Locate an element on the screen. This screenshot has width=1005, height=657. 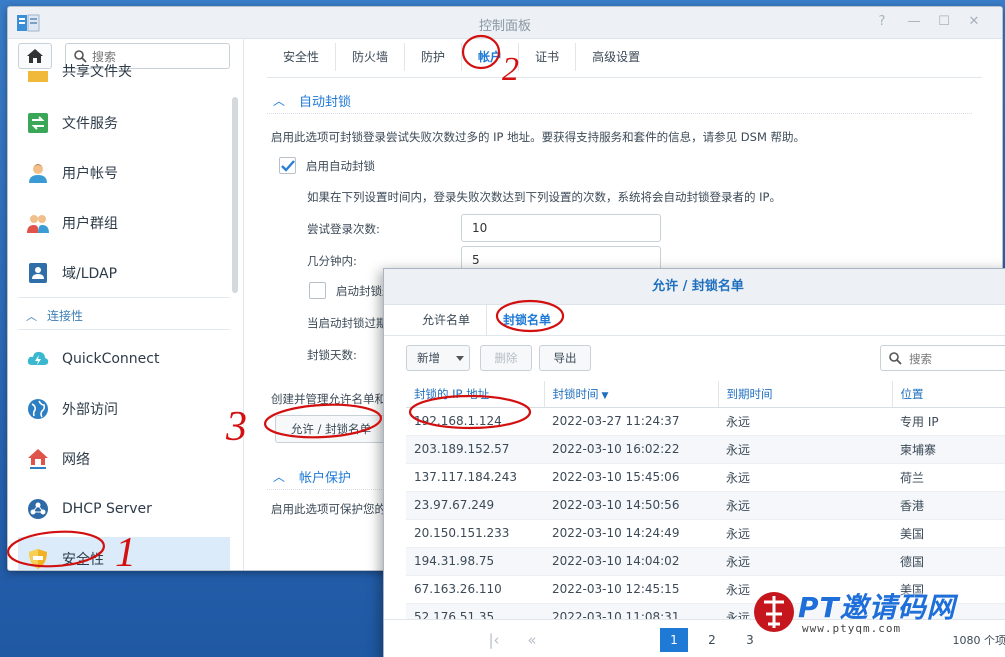
new-button: 新增 is located at coordinates (428, 358).